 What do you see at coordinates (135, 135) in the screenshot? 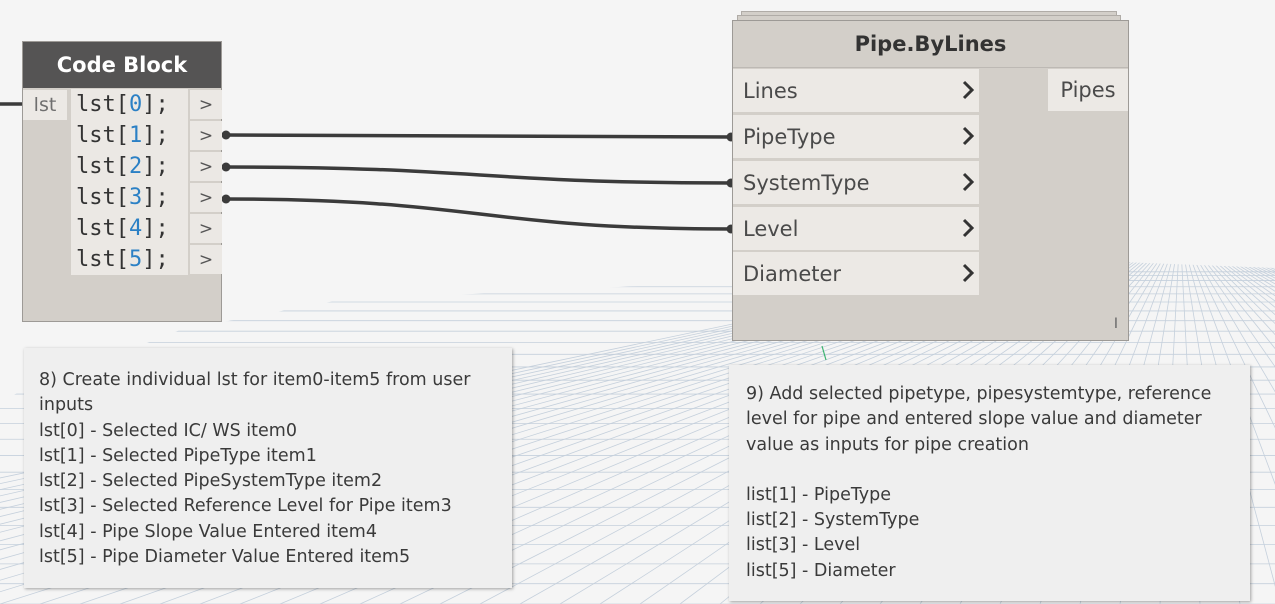
I see `code-index: 1` at bounding box center [135, 135].